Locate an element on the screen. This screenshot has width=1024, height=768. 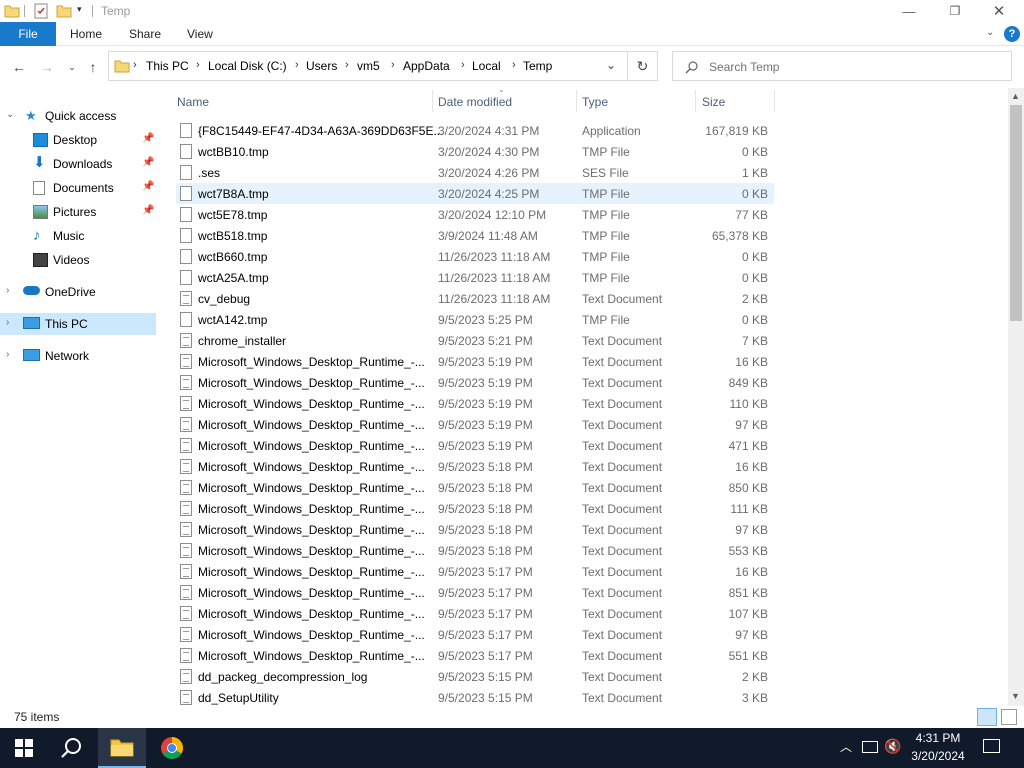
network-status-icon is located at coordinates (870, 747).